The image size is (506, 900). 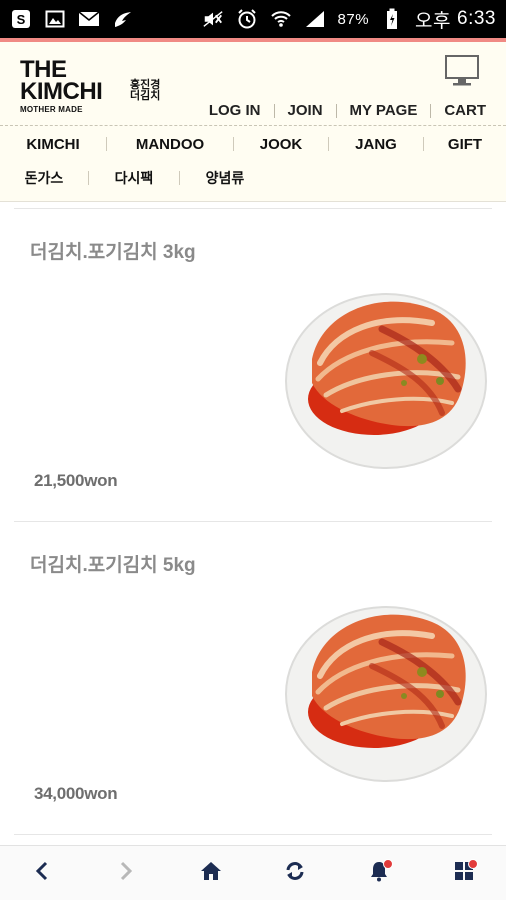 What do you see at coordinates (281, 19) in the screenshot?
I see `wifi-icon` at bounding box center [281, 19].